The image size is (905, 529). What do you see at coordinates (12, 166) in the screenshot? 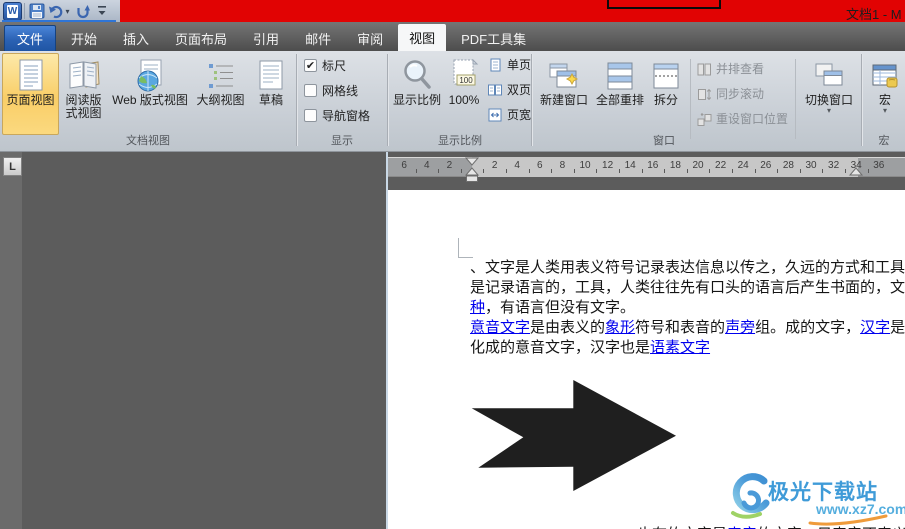
I see `tab-stop-selector: L` at bounding box center [12, 166].